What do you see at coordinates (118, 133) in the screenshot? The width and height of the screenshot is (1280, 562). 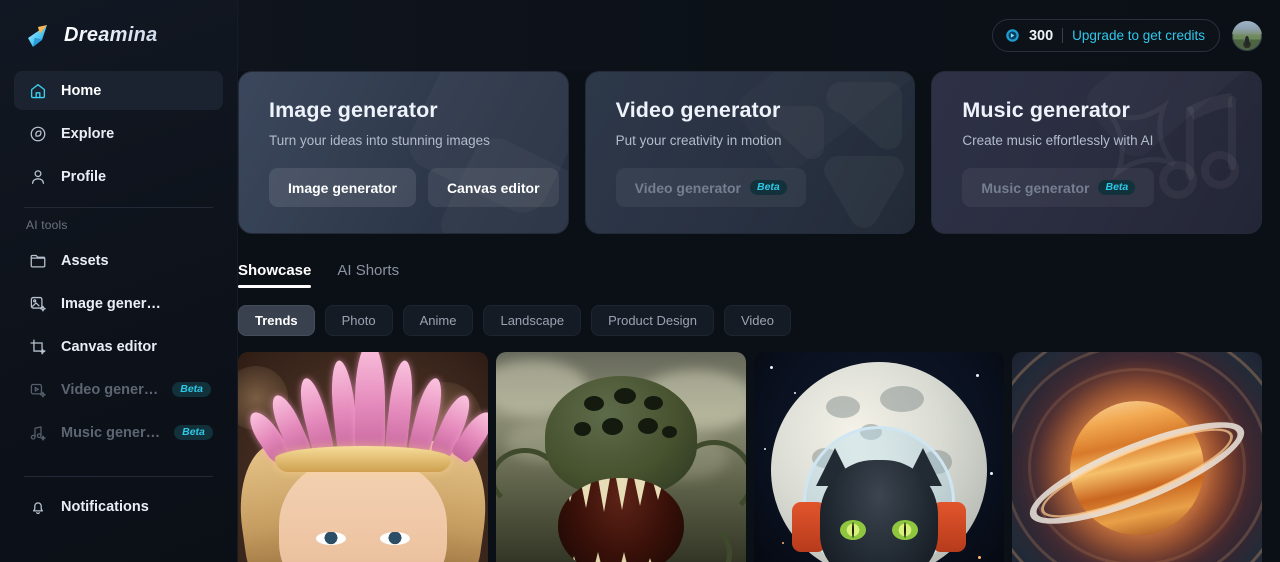 I see `sidebar-item-explore: Explore` at bounding box center [118, 133].